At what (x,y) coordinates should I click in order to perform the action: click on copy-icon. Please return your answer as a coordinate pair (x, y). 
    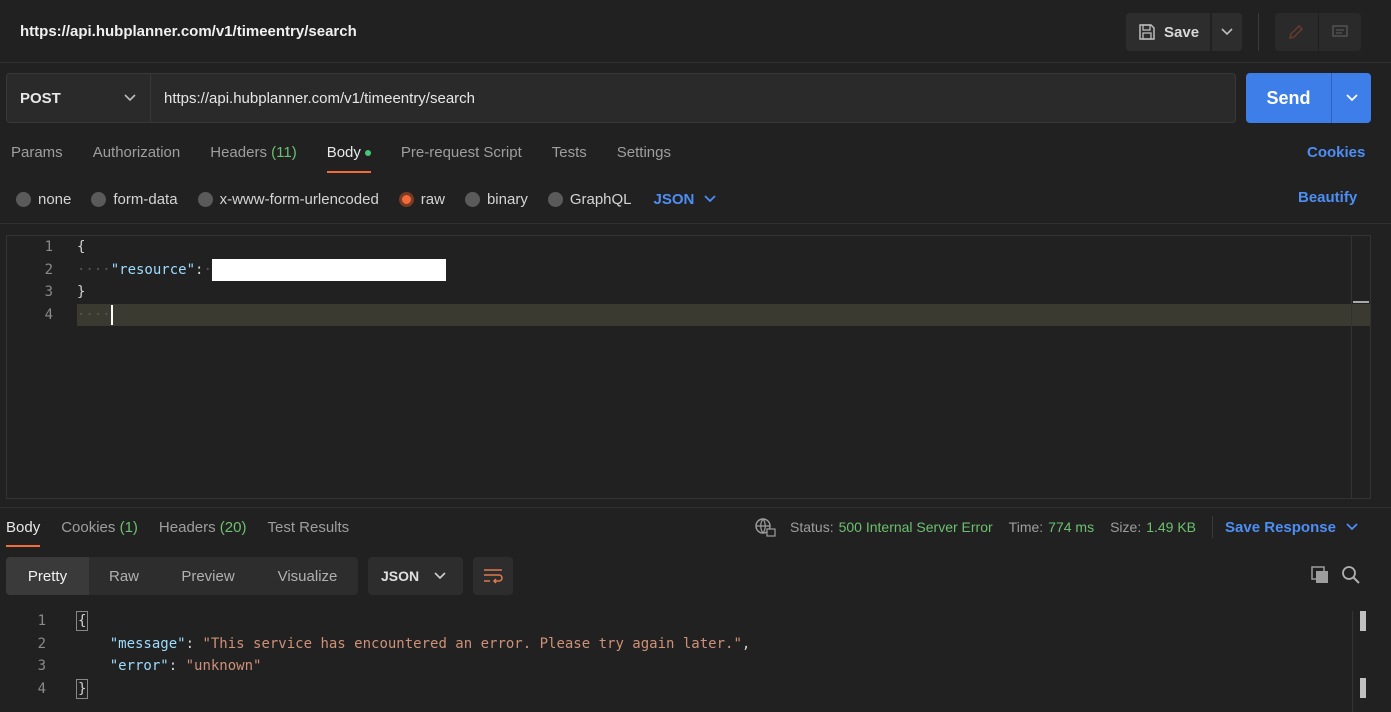
    Looking at the image, I should click on (1319, 574).